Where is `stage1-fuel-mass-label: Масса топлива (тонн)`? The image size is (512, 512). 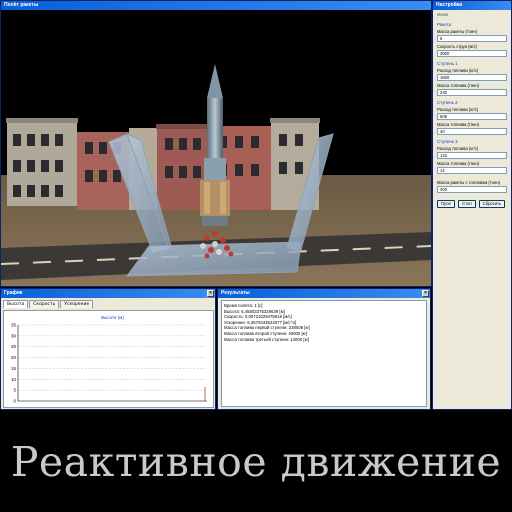 stage1-fuel-mass-label: Масса топлива (тонн) is located at coordinates (458, 85).